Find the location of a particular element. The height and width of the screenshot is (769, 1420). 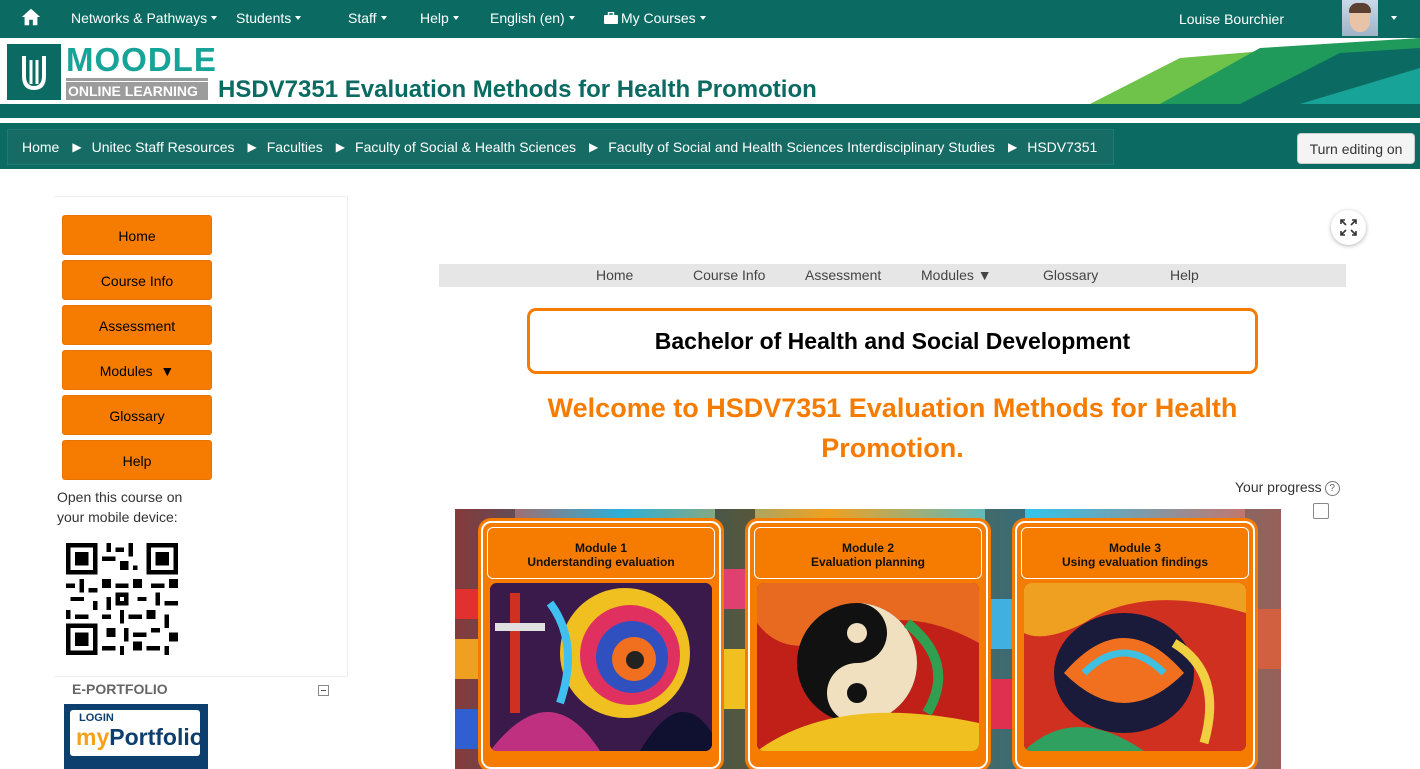

breadcrumb-home: Home is located at coordinates (40, 147).